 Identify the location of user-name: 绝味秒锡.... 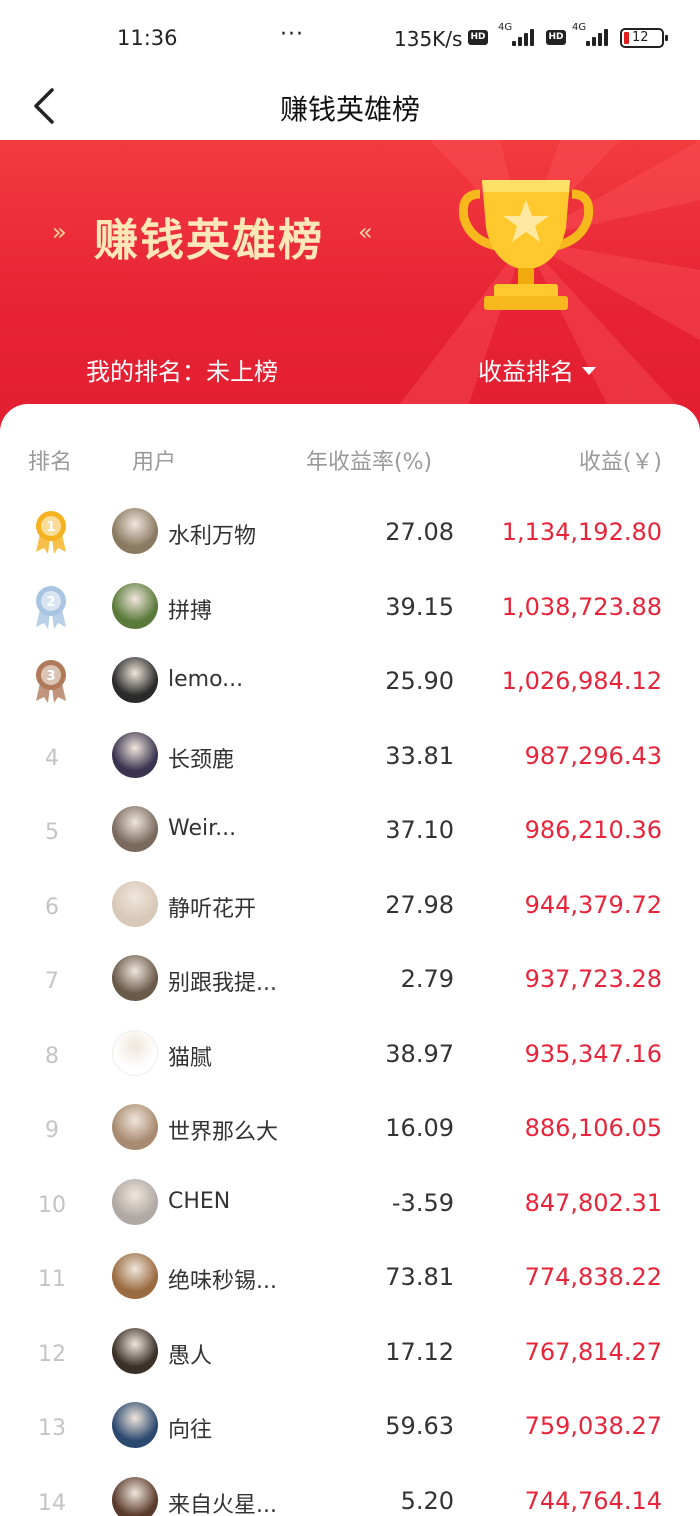
(222, 1281).